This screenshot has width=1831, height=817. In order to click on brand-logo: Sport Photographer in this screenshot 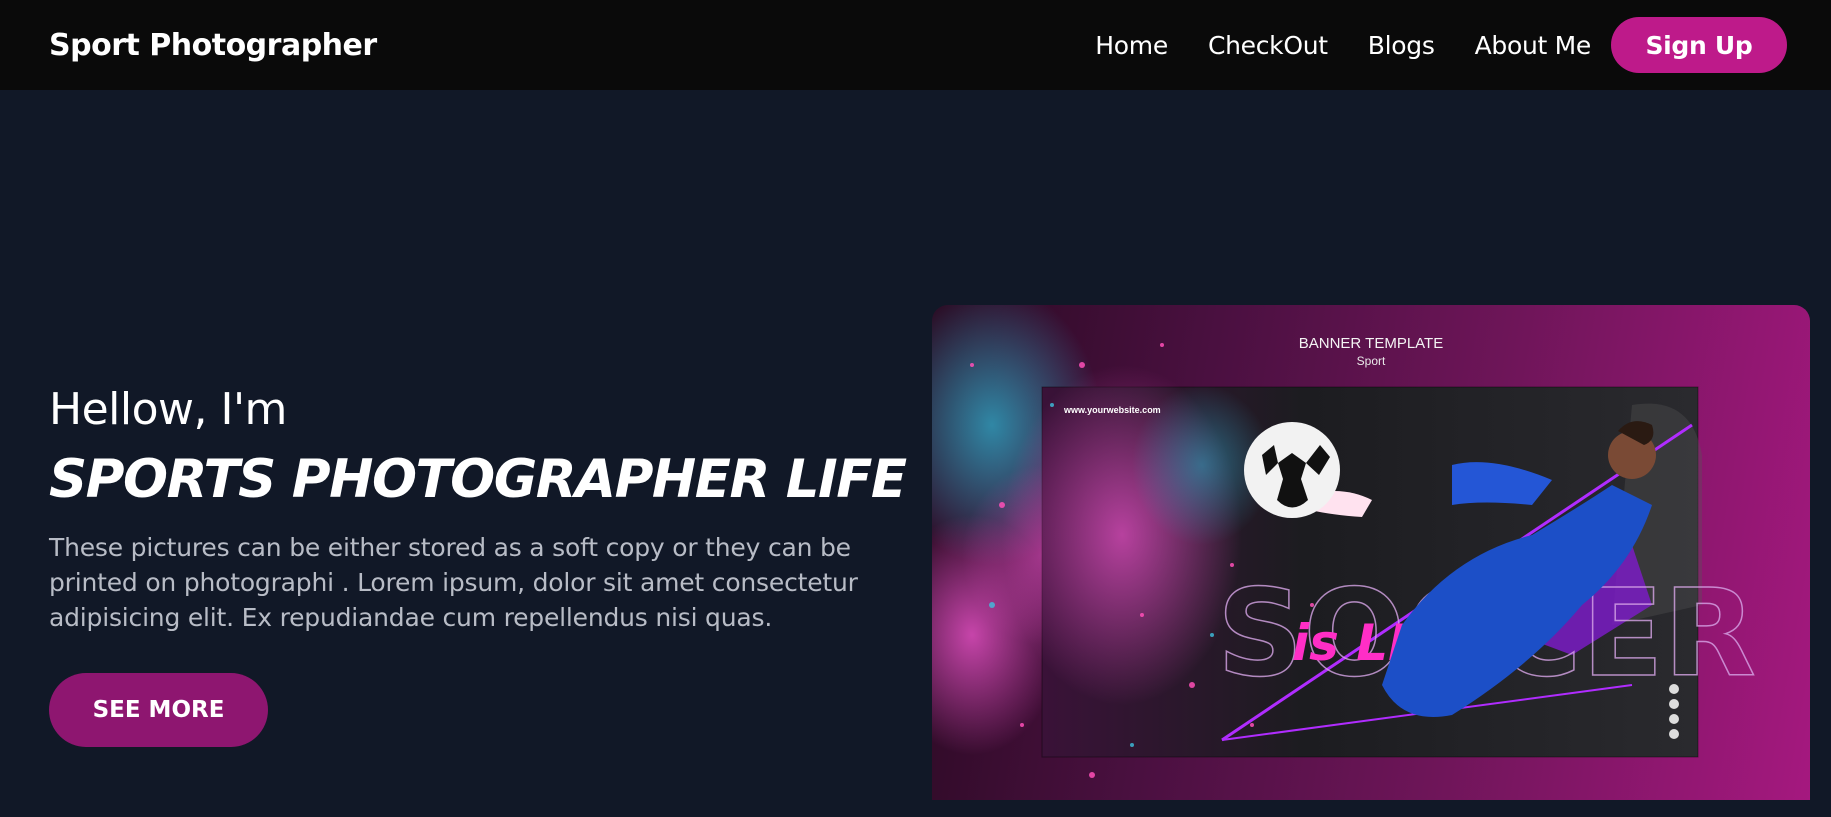, I will do `click(213, 45)`.